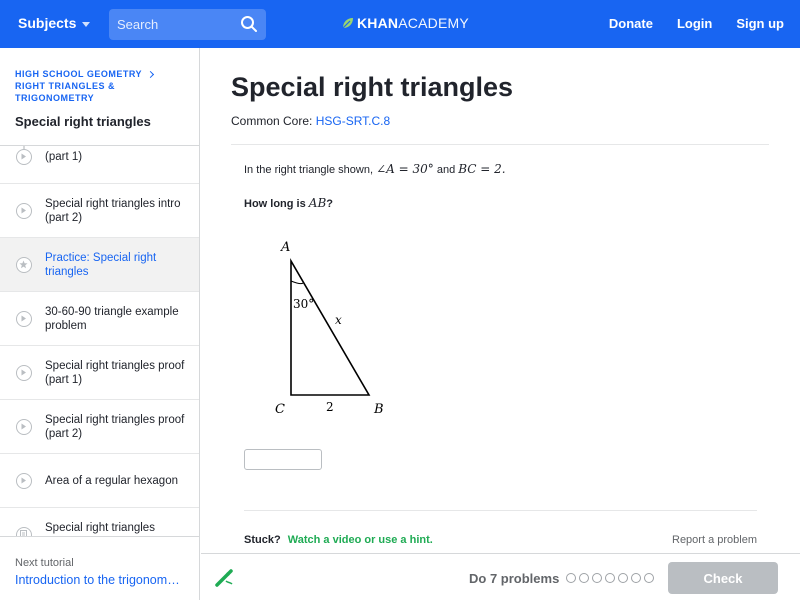 The image size is (800, 600). Describe the element at coordinates (360, 540) in the screenshot. I see `hint-link: Watch a video or use a hint.` at that location.